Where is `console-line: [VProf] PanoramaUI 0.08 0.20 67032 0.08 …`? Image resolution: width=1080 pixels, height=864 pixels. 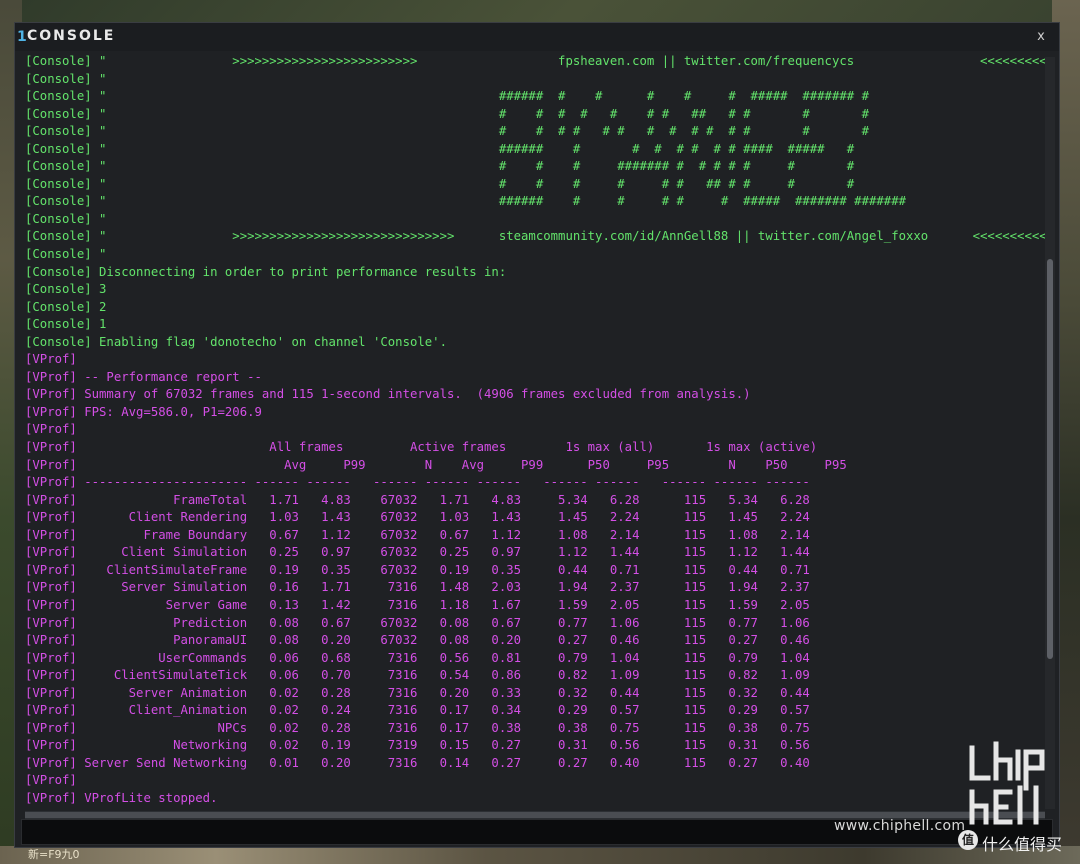
console-line: [VProf] PanoramaUI 0.08 0.20 67032 0.08 … is located at coordinates (417, 640).